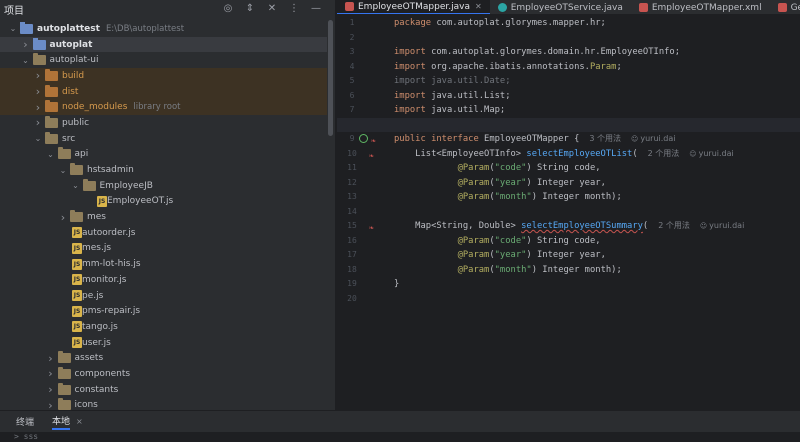  Describe the element at coordinates (597, 81) in the screenshot. I see `code-line: import java.util.Date;` at that location.